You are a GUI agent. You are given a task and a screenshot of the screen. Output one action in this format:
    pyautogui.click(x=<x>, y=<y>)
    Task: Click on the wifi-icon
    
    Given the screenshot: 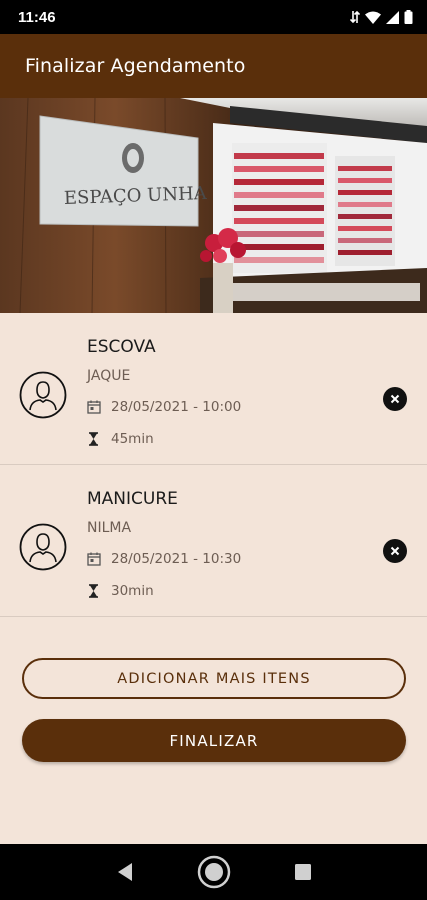 What is the action you would take?
    pyautogui.click(x=373, y=17)
    